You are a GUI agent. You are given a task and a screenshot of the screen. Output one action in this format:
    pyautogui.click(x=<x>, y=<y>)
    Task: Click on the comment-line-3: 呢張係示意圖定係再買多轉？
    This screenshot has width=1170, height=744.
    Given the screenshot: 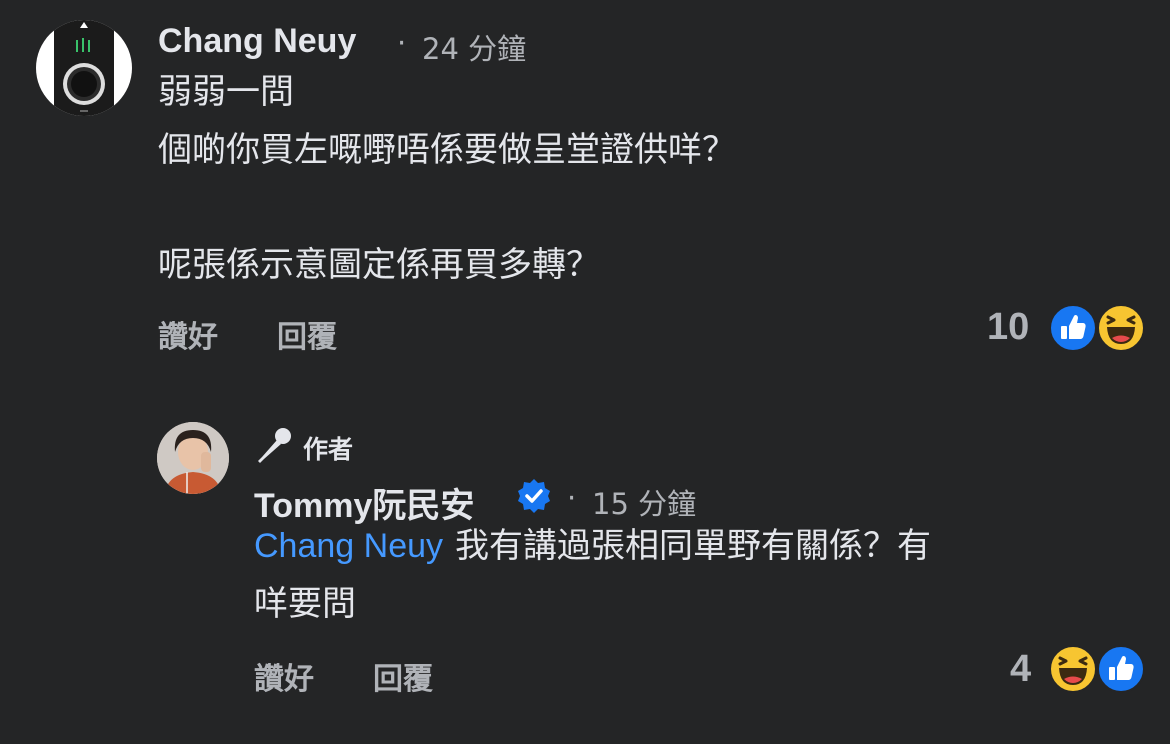 What is the action you would take?
    pyautogui.click(x=379, y=265)
    